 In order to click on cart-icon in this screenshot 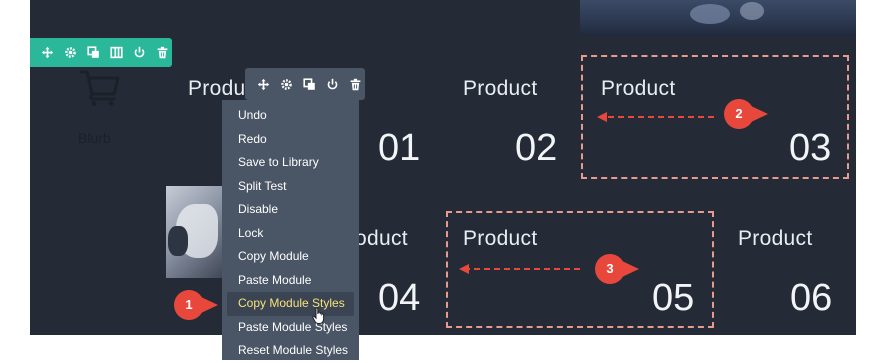, I will do `click(100, 87)`.